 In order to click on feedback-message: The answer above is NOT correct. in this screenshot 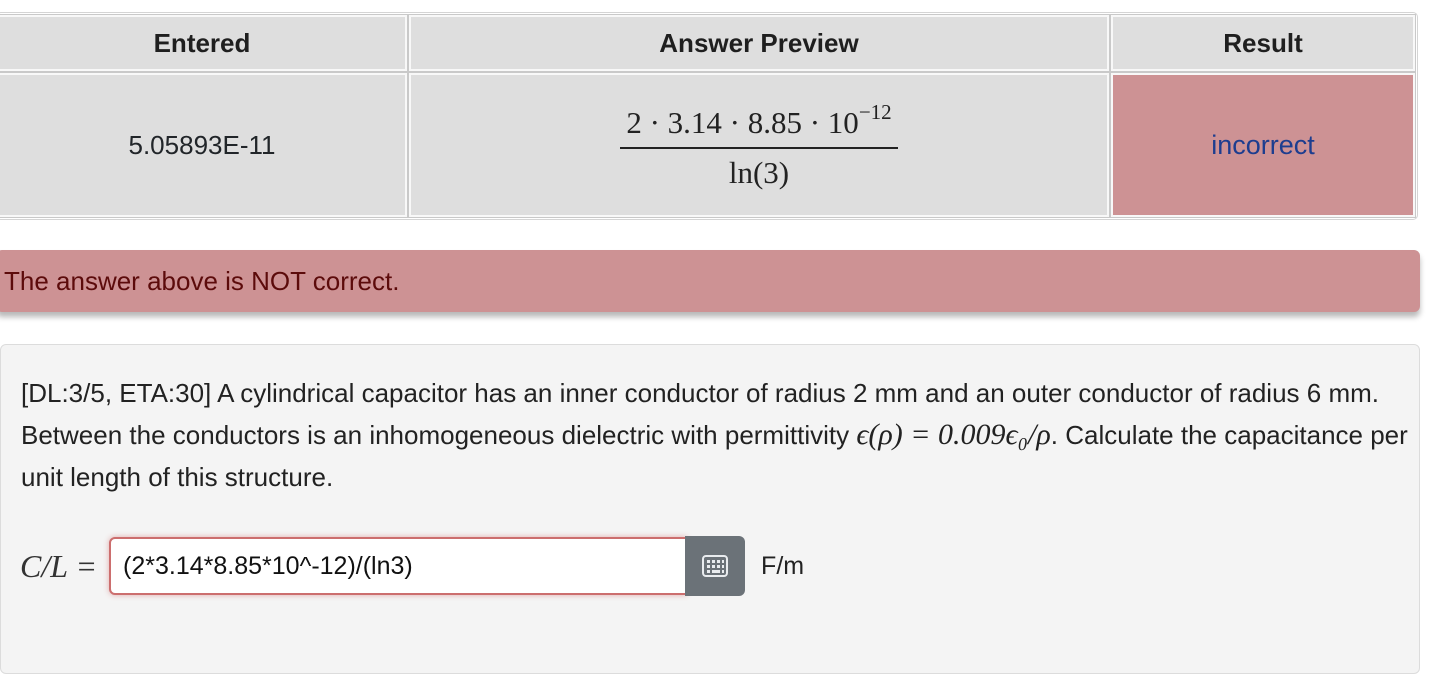, I will do `click(202, 280)`.